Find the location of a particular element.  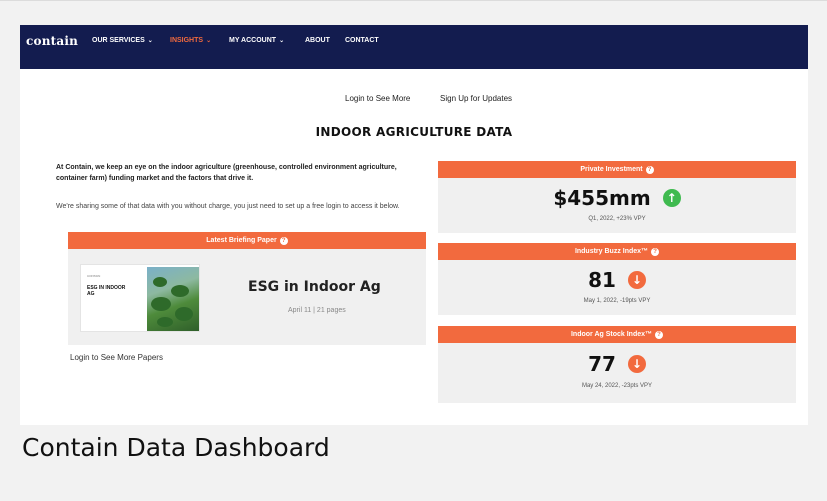

logo: contain is located at coordinates (52, 41).